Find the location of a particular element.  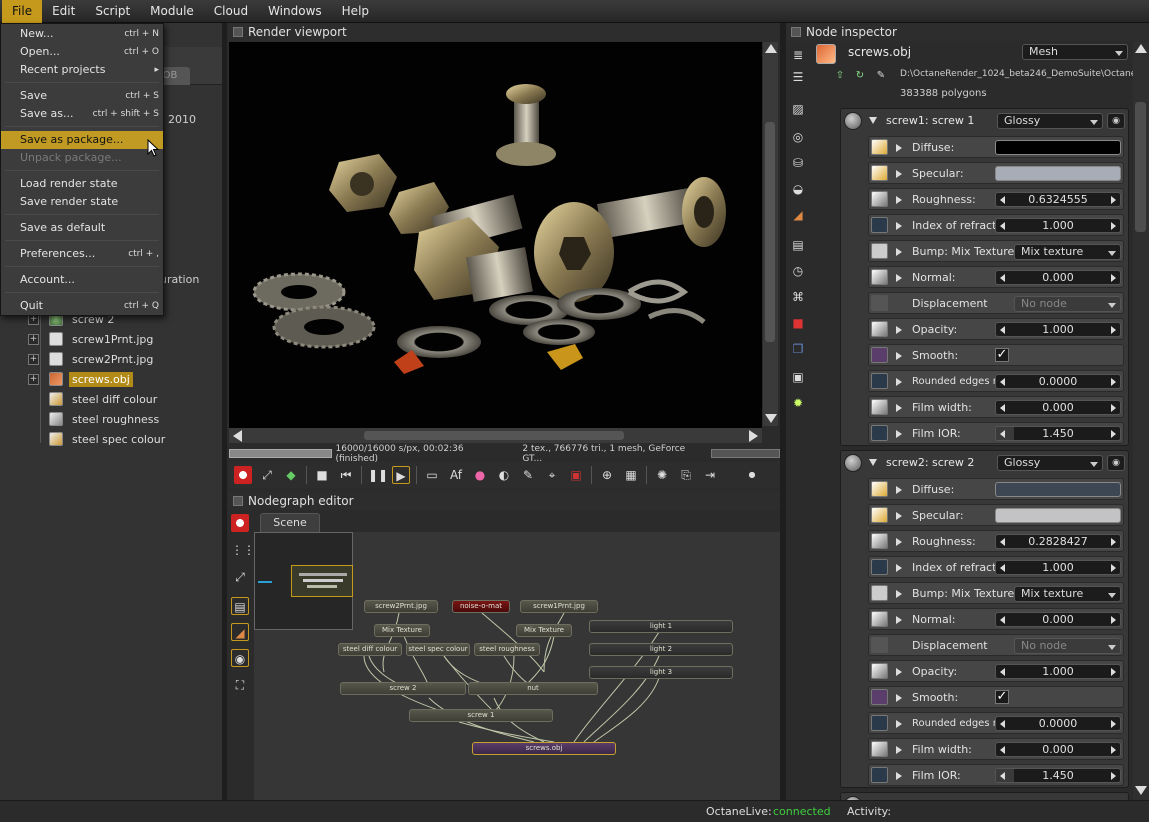

stop-icon: ■ is located at coordinates (322, 475).